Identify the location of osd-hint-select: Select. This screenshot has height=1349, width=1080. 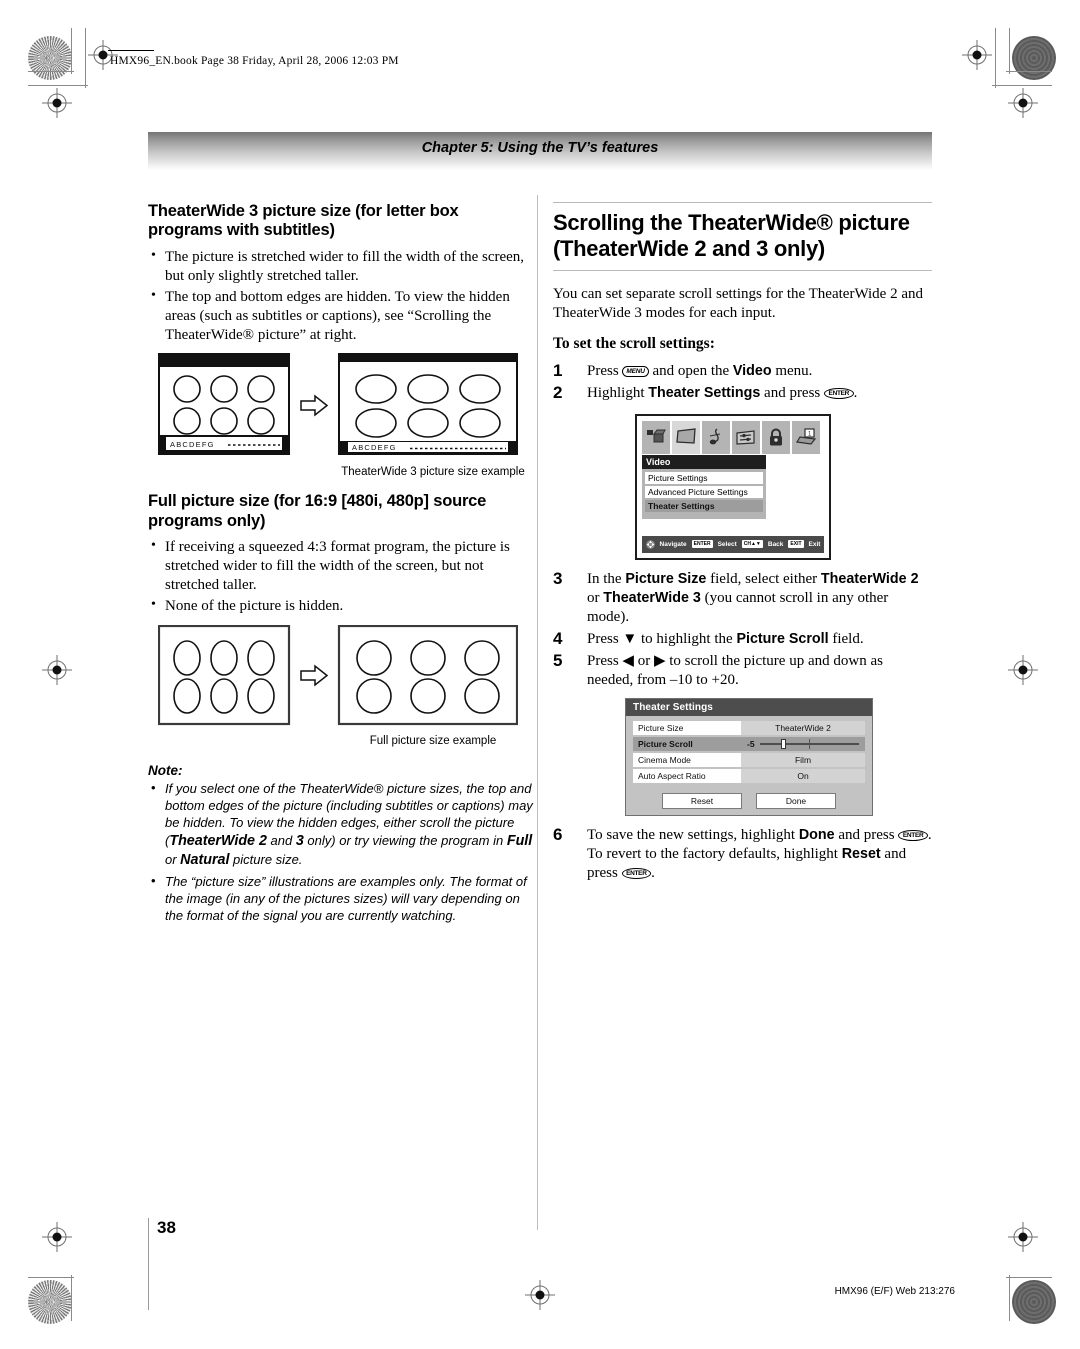
(727, 544).